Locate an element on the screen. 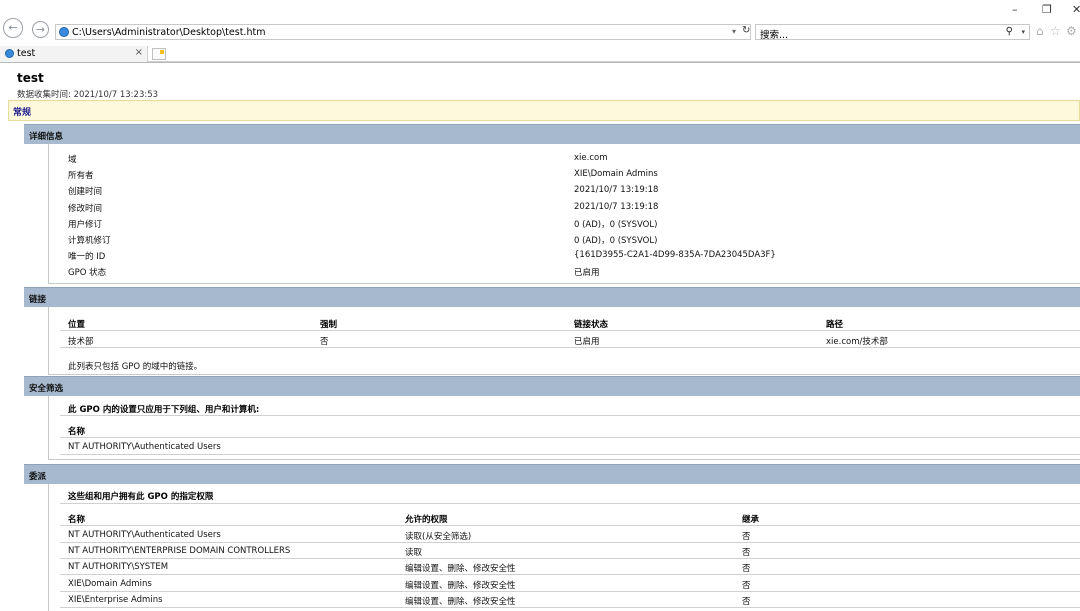 Image resolution: width=1080 pixels, height=611 pixels. detail-key: 计算机修订 is located at coordinates (89, 241).